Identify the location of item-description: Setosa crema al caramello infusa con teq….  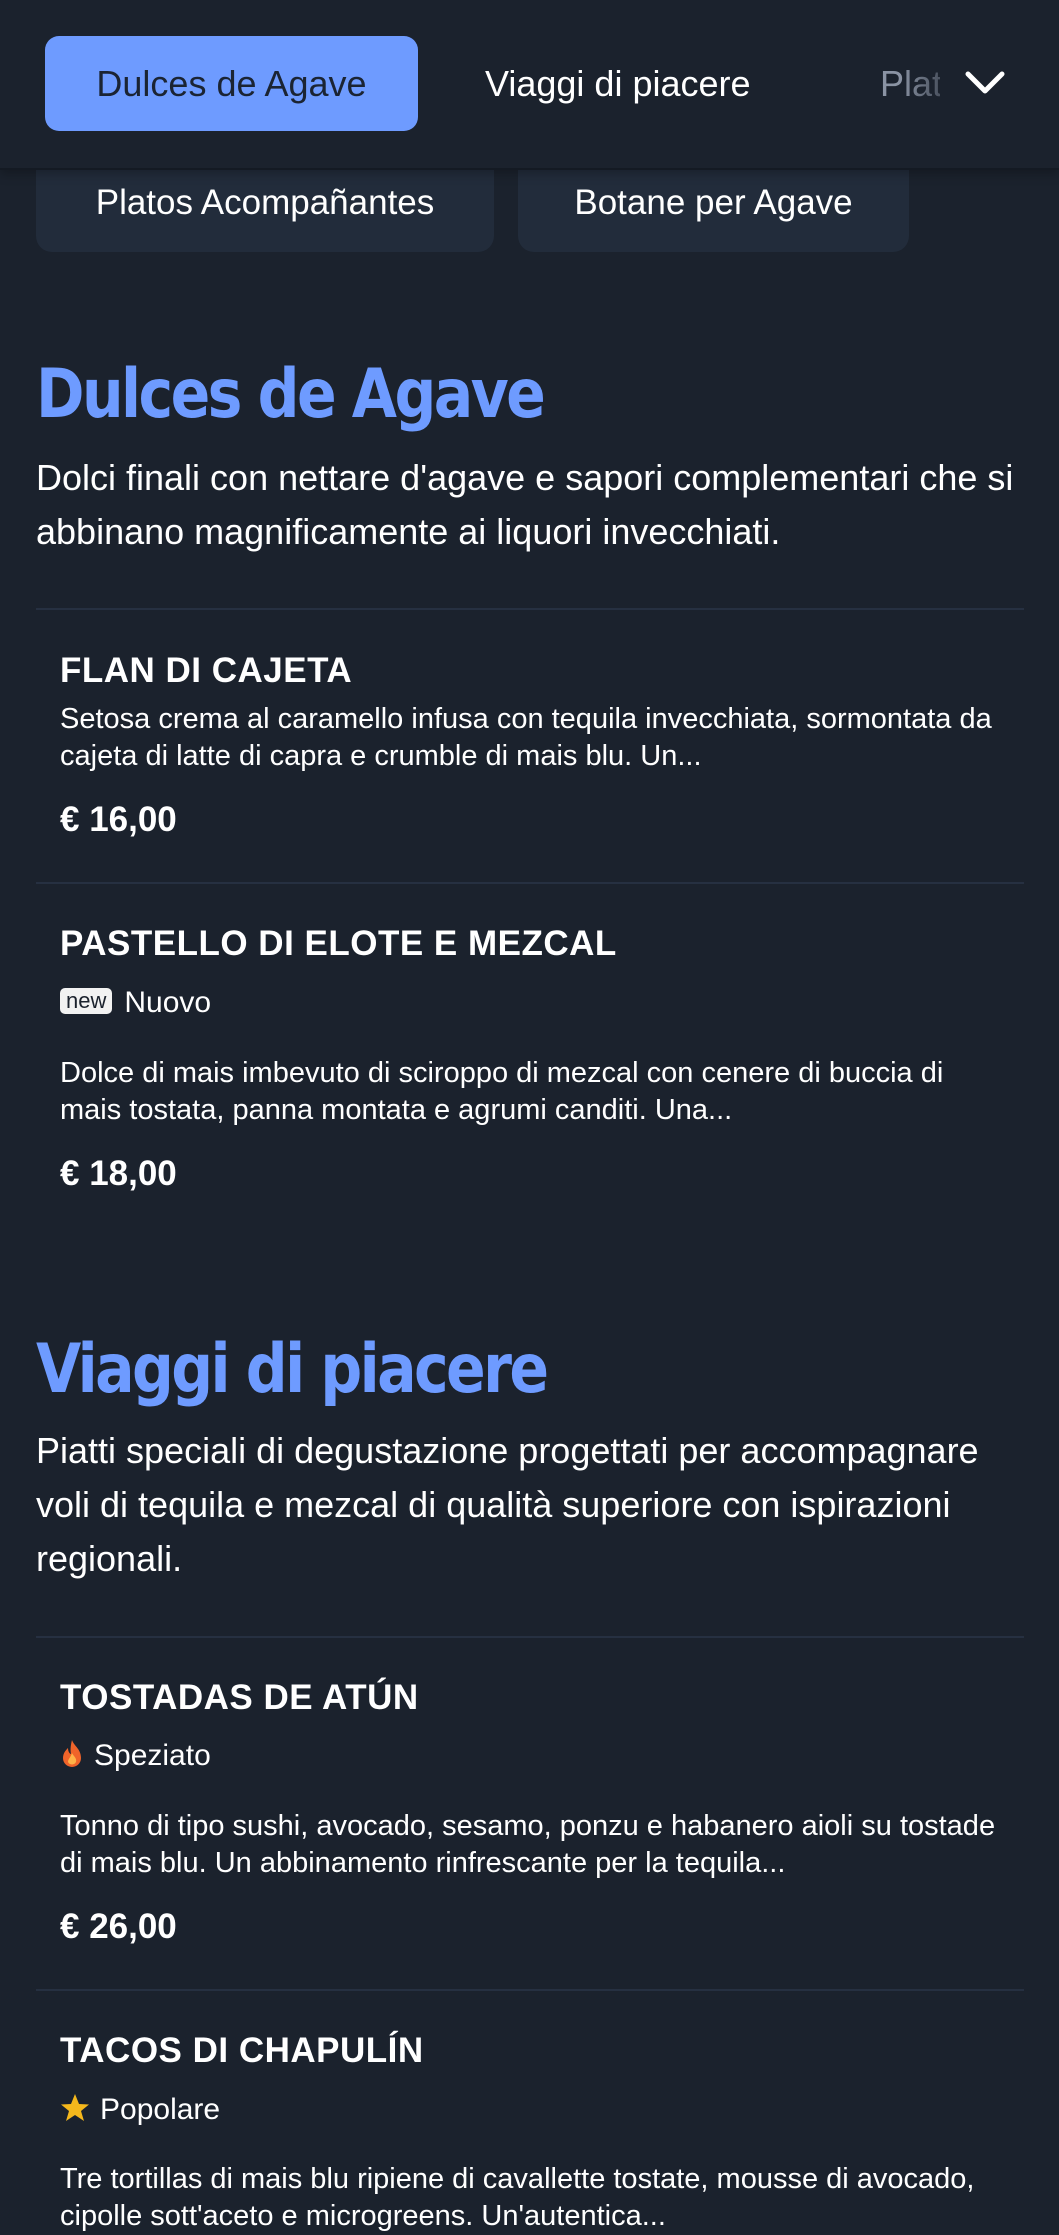
(526, 737).